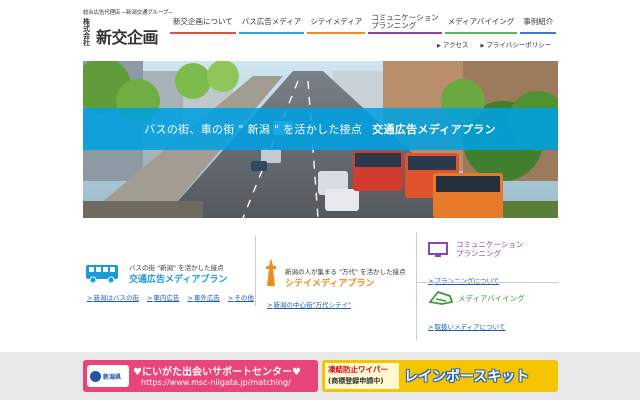  What do you see at coordinates (241, 297) in the screenshot?
I see `link-other: その他` at bounding box center [241, 297].